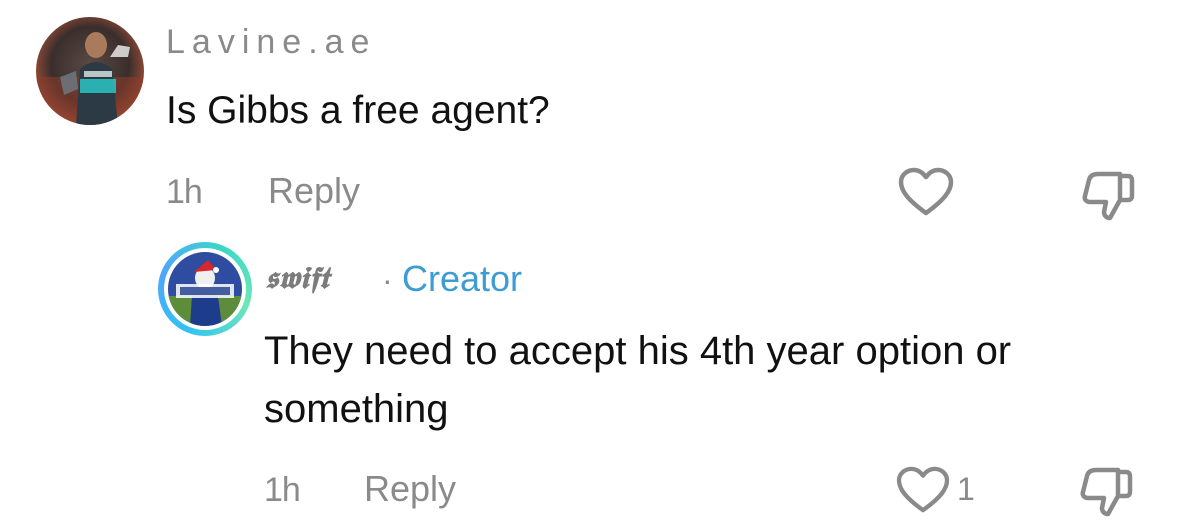  I want to click on reply-timestamp: 1h, so click(282, 490).